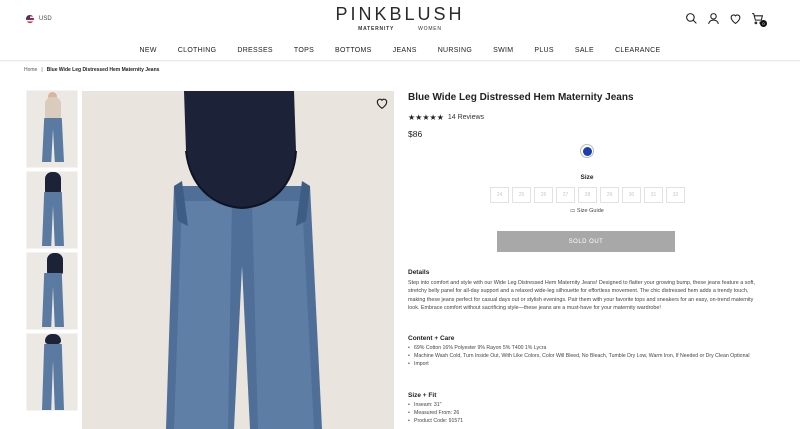 This screenshot has width=800, height=429. I want to click on review-count: 14 Reviews, so click(466, 117).